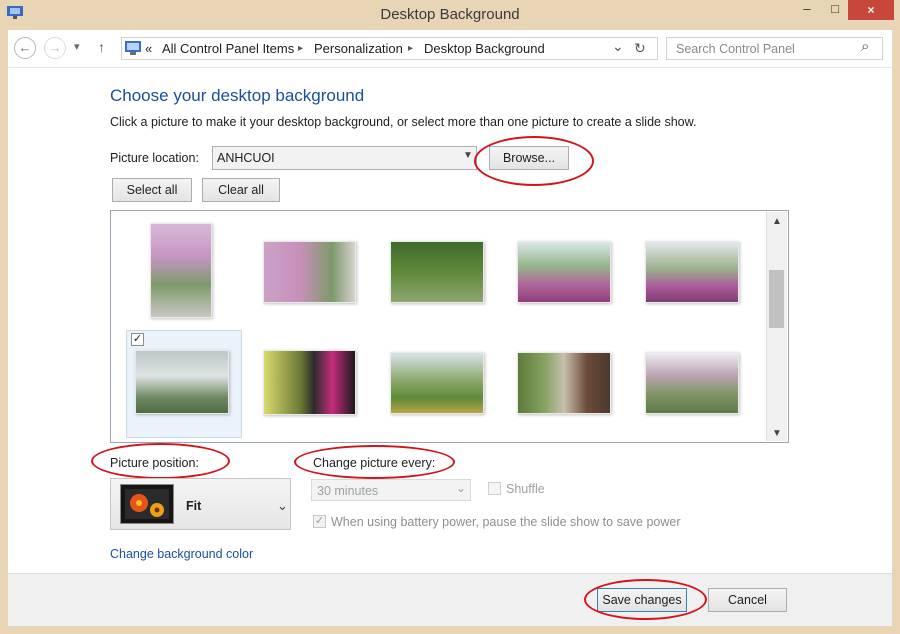  What do you see at coordinates (194, 506) in the screenshot?
I see `picture-position-value: Fit` at bounding box center [194, 506].